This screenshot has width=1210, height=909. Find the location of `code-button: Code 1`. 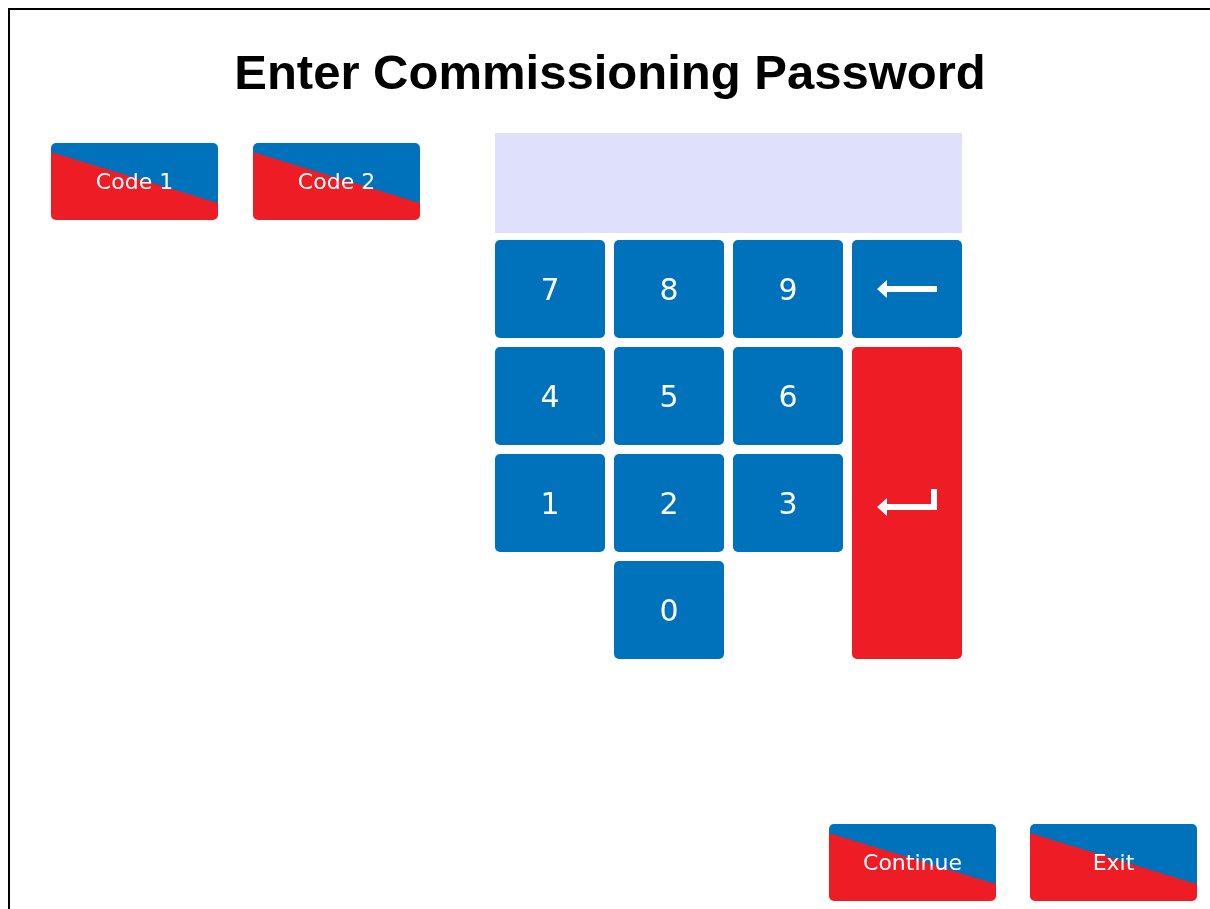

code-button: Code 1 is located at coordinates (134, 181).